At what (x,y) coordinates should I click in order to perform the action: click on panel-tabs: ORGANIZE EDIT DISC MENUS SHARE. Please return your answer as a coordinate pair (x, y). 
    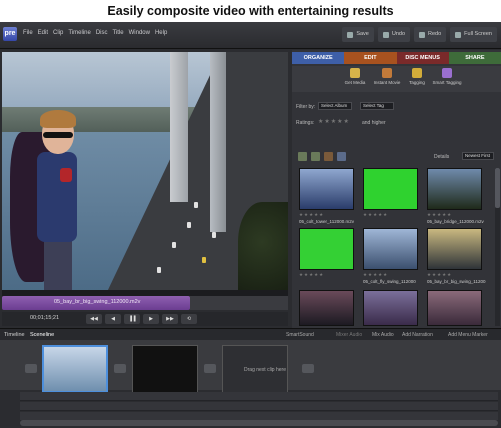
    Looking at the image, I should click on (396, 58).